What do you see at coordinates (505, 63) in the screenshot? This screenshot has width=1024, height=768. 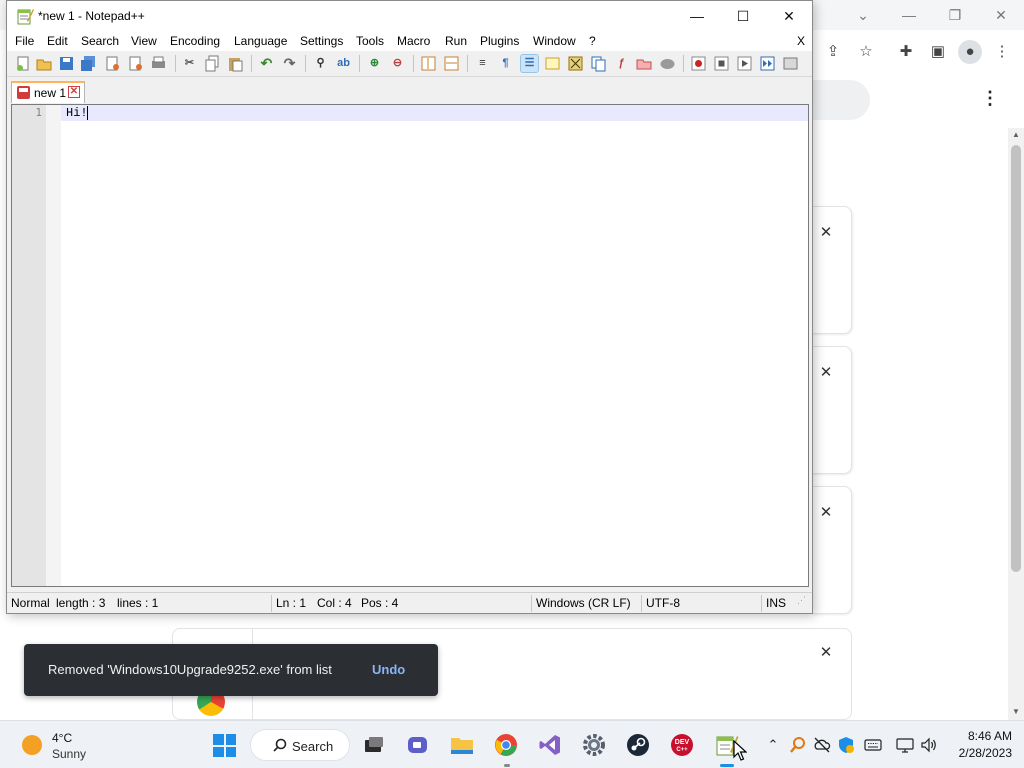 I see `show-all-characters-icon: ¶` at bounding box center [505, 63].